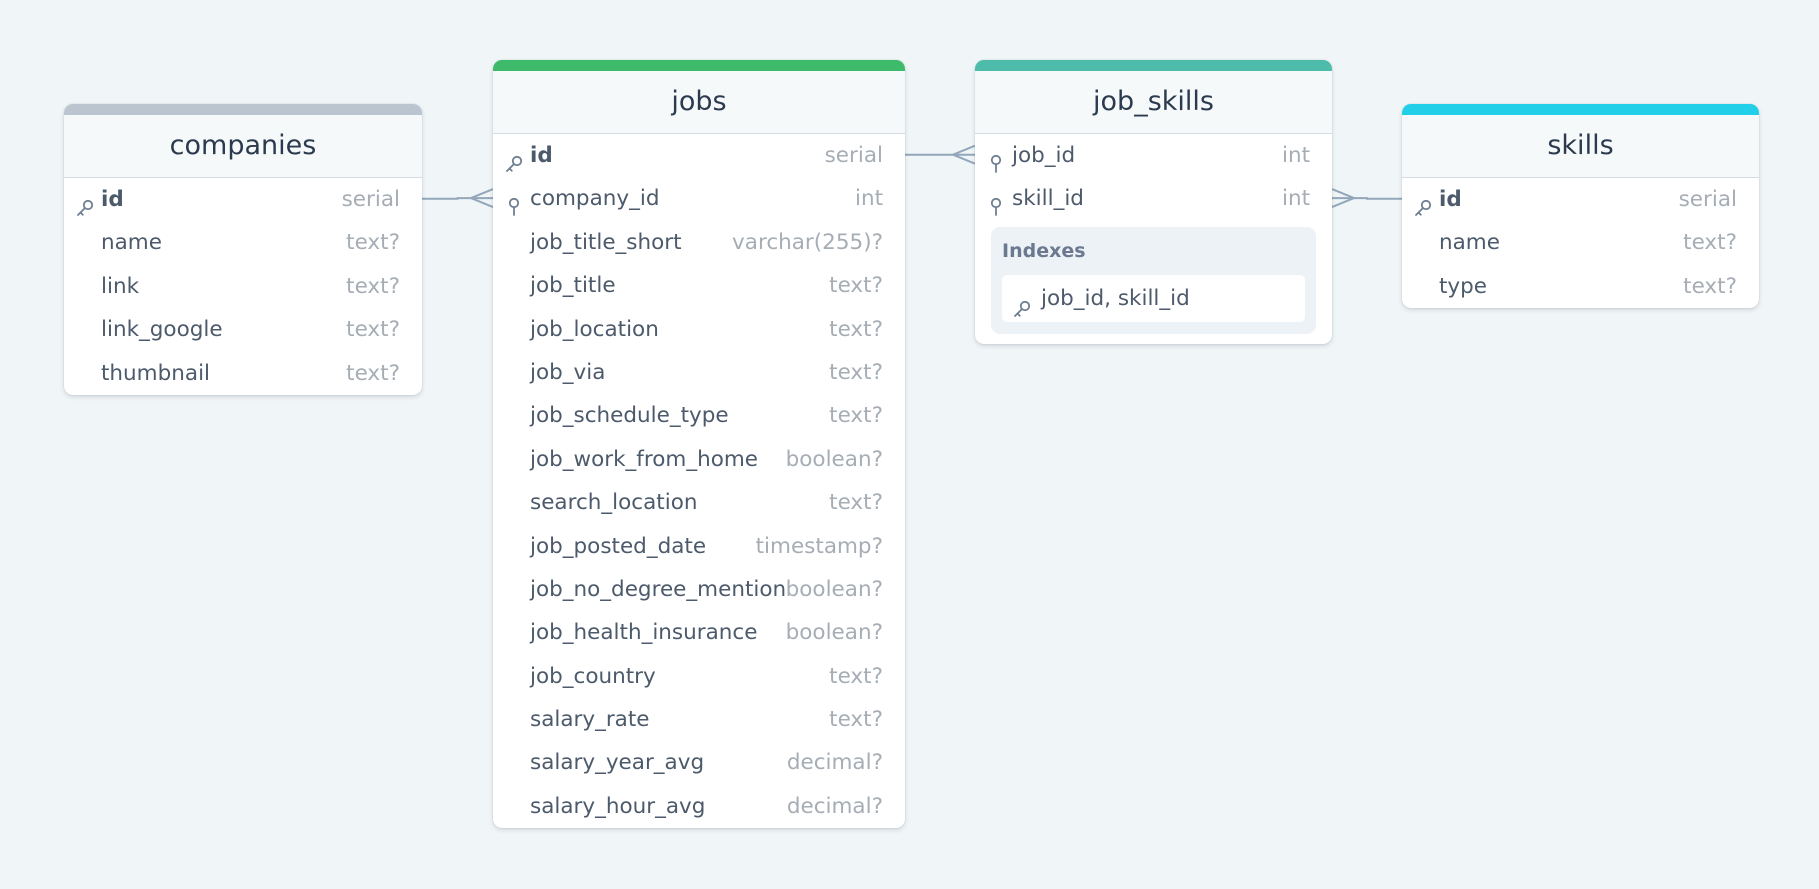  Describe the element at coordinates (699, 329) in the screenshot. I see `column-row: job_location text?` at that location.